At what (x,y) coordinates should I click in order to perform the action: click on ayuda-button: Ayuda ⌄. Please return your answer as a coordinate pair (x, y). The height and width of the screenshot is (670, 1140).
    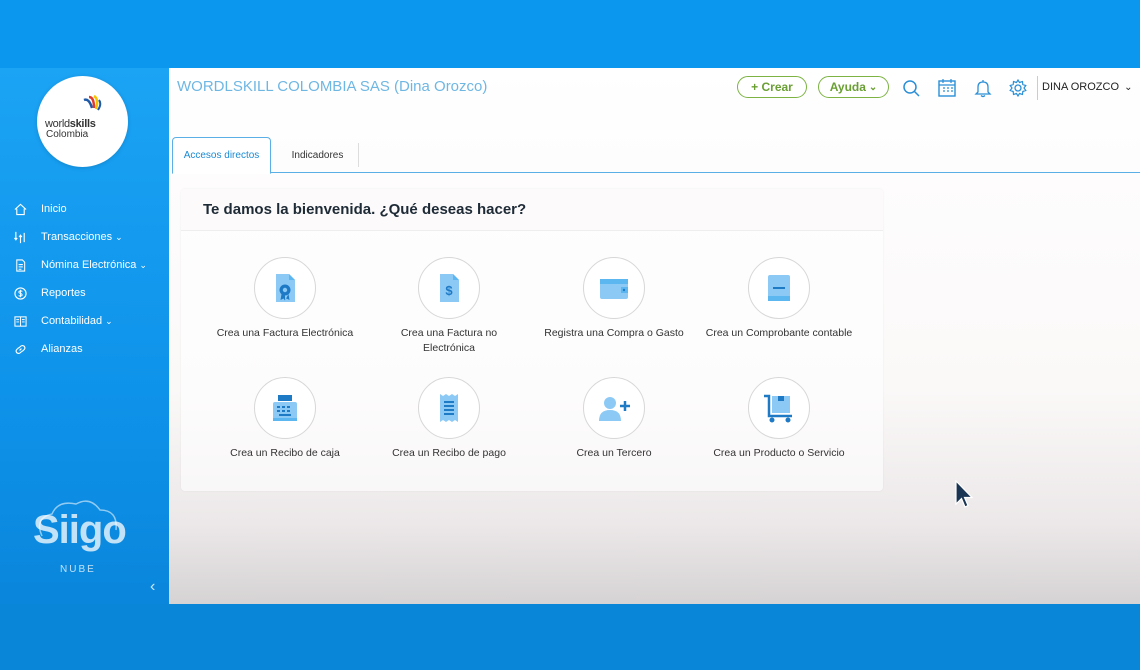
    Looking at the image, I should click on (853, 87).